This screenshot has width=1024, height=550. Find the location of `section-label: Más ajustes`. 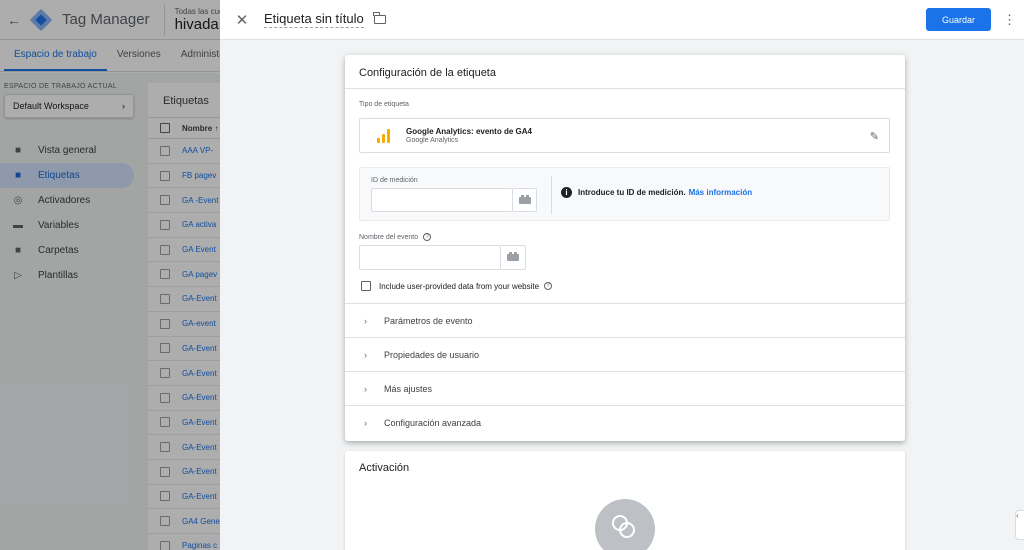

section-label: Más ajustes is located at coordinates (408, 388).